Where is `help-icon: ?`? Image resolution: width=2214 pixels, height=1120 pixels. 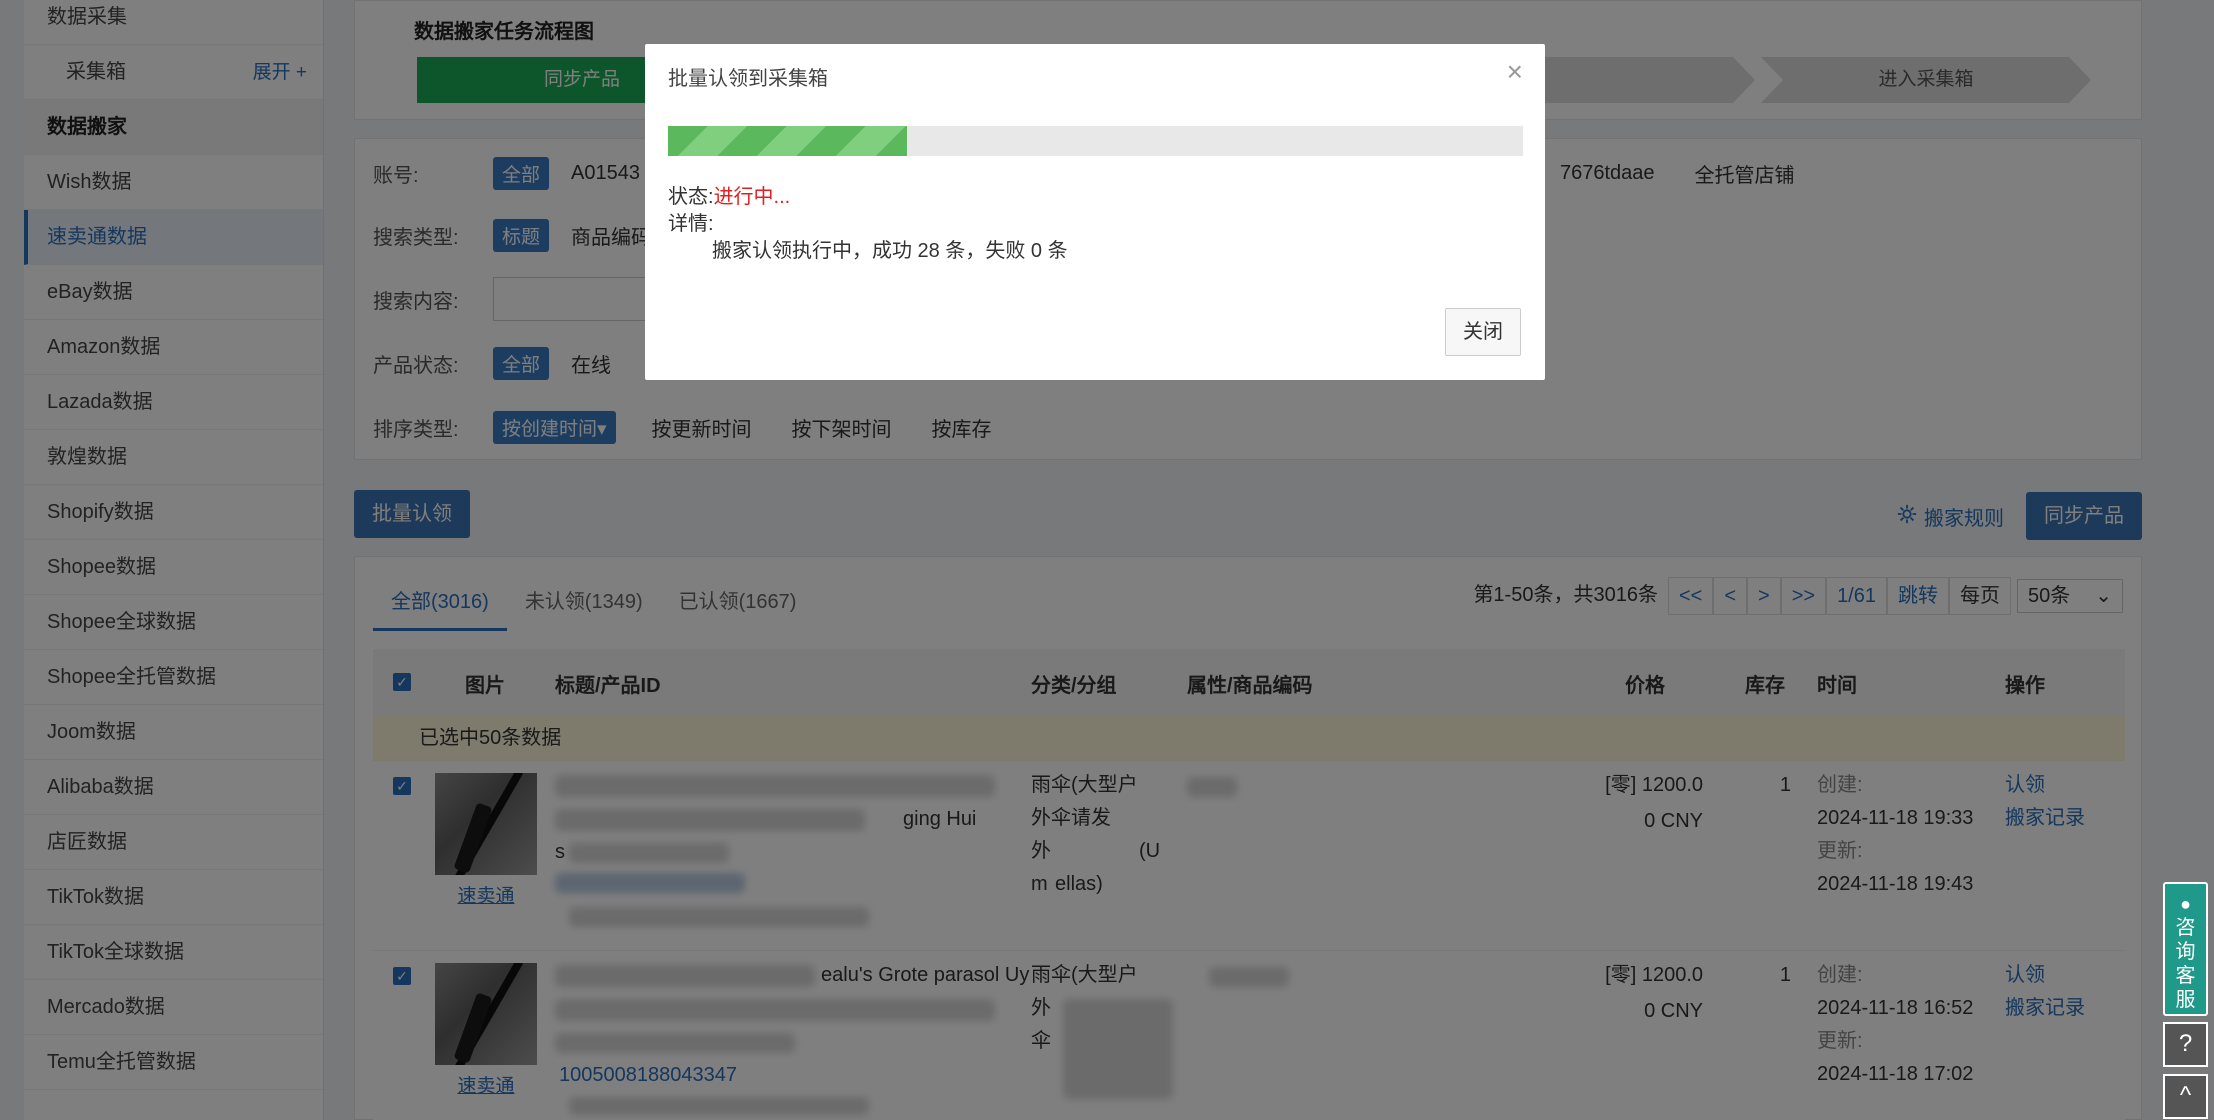
help-icon: ? is located at coordinates (2185, 1043).